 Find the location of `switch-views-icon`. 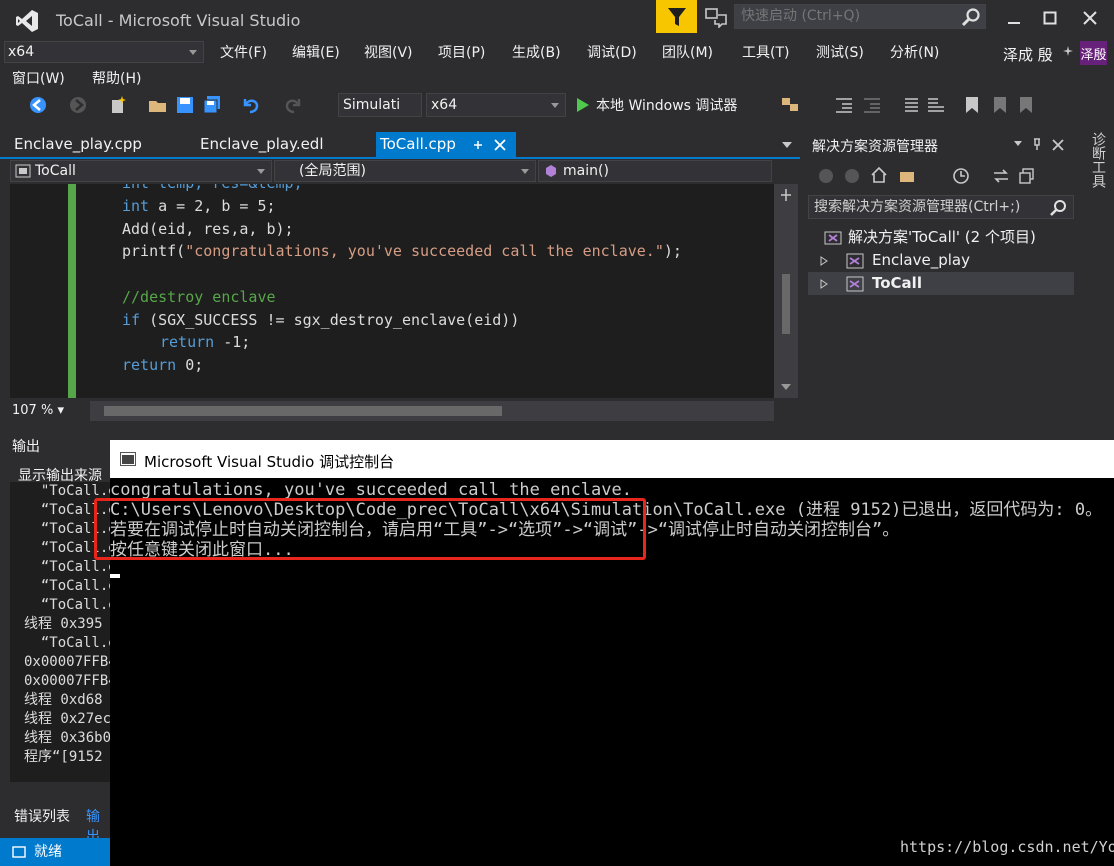

switch-views-icon is located at coordinates (908, 175).